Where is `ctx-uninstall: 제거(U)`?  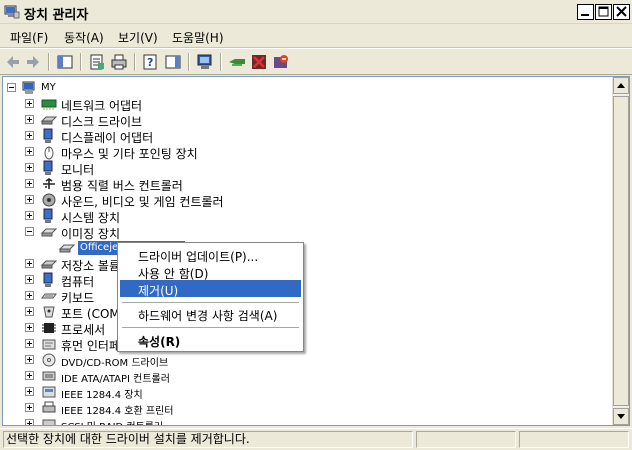
ctx-uninstall: 제거(U) is located at coordinates (210, 289).